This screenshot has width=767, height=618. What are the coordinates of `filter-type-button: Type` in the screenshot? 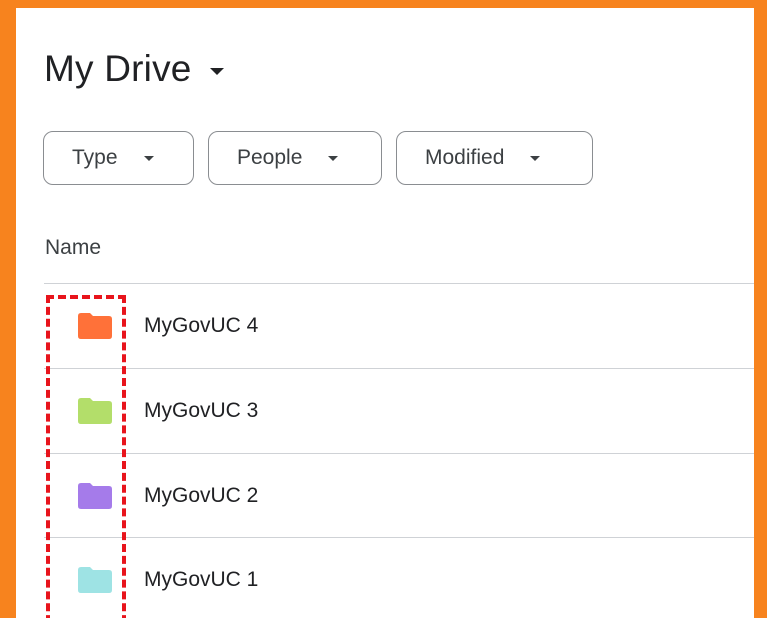 It's located at (118, 158).